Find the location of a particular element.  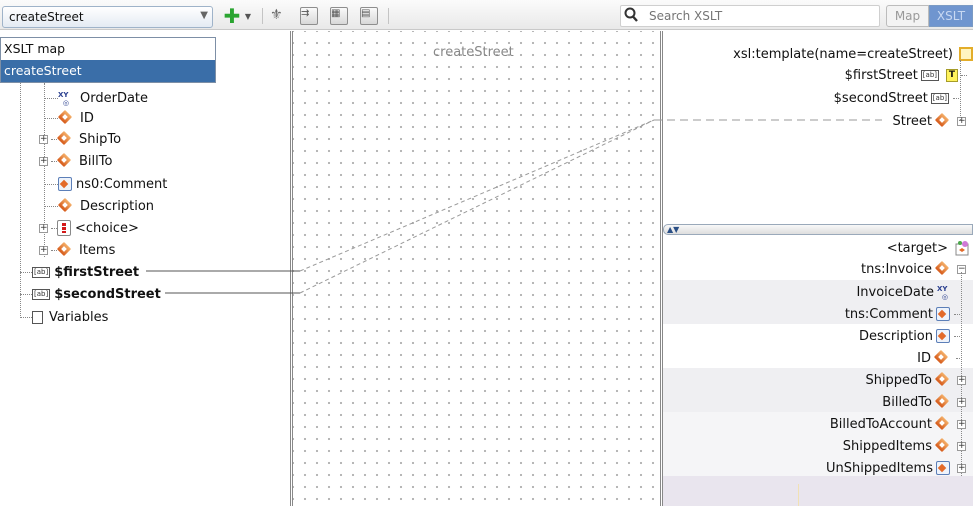

dropdown-option-xslt-map: XSLT map is located at coordinates (108, 49).